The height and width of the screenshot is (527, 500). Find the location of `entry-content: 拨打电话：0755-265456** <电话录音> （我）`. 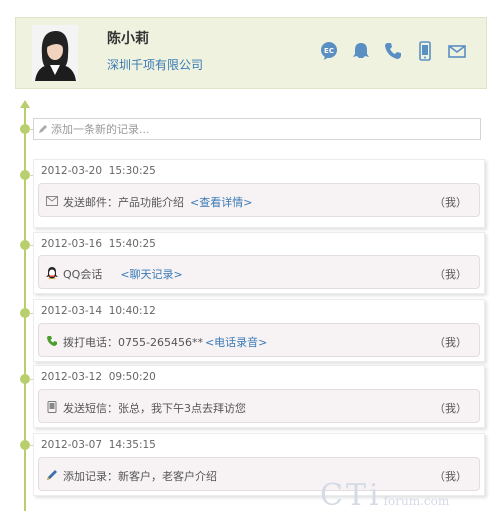

entry-content: 拨打电话：0755-265456** <电话录音> （我） is located at coordinates (259, 340).